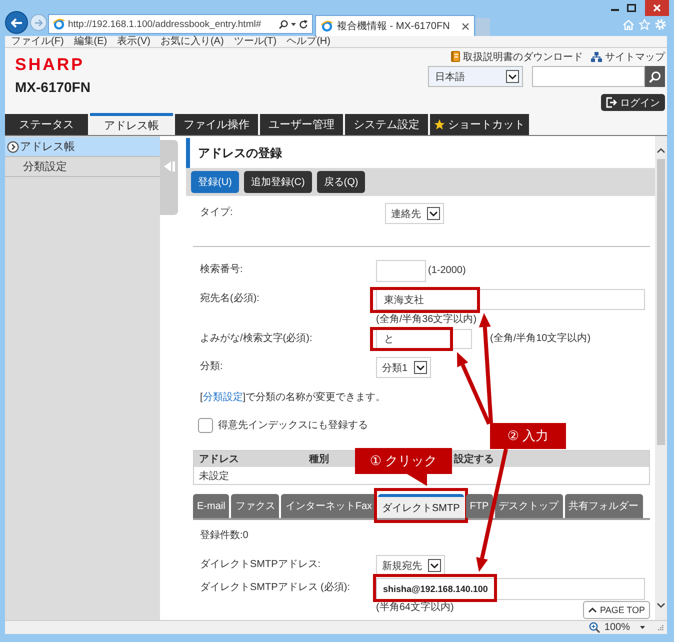 The height and width of the screenshot is (642, 674). I want to click on settings-icon, so click(660, 24).